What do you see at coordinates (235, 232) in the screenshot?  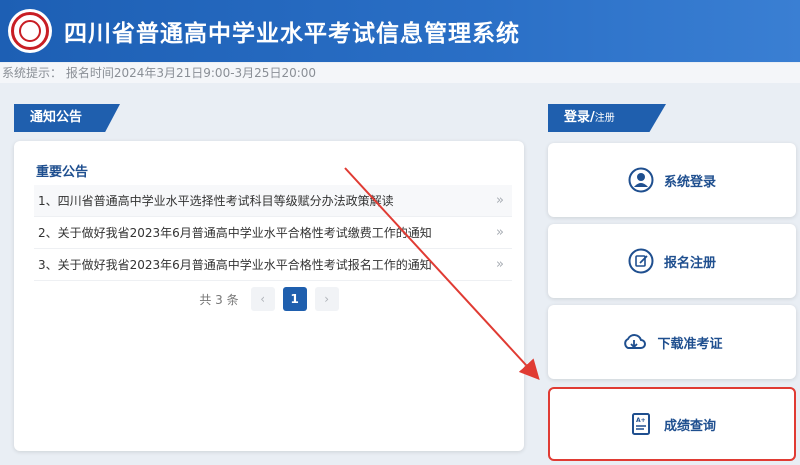 I see `news-item-text: 2、关于做好我省2023年6月普通高中学业水平合格性考试缴费工作的通知` at bounding box center [235, 232].